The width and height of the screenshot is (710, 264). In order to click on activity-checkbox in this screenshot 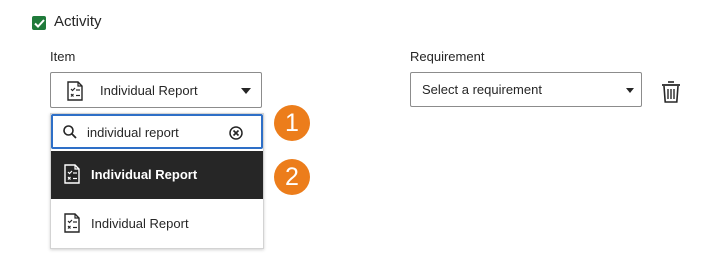, I will do `click(39, 23)`.